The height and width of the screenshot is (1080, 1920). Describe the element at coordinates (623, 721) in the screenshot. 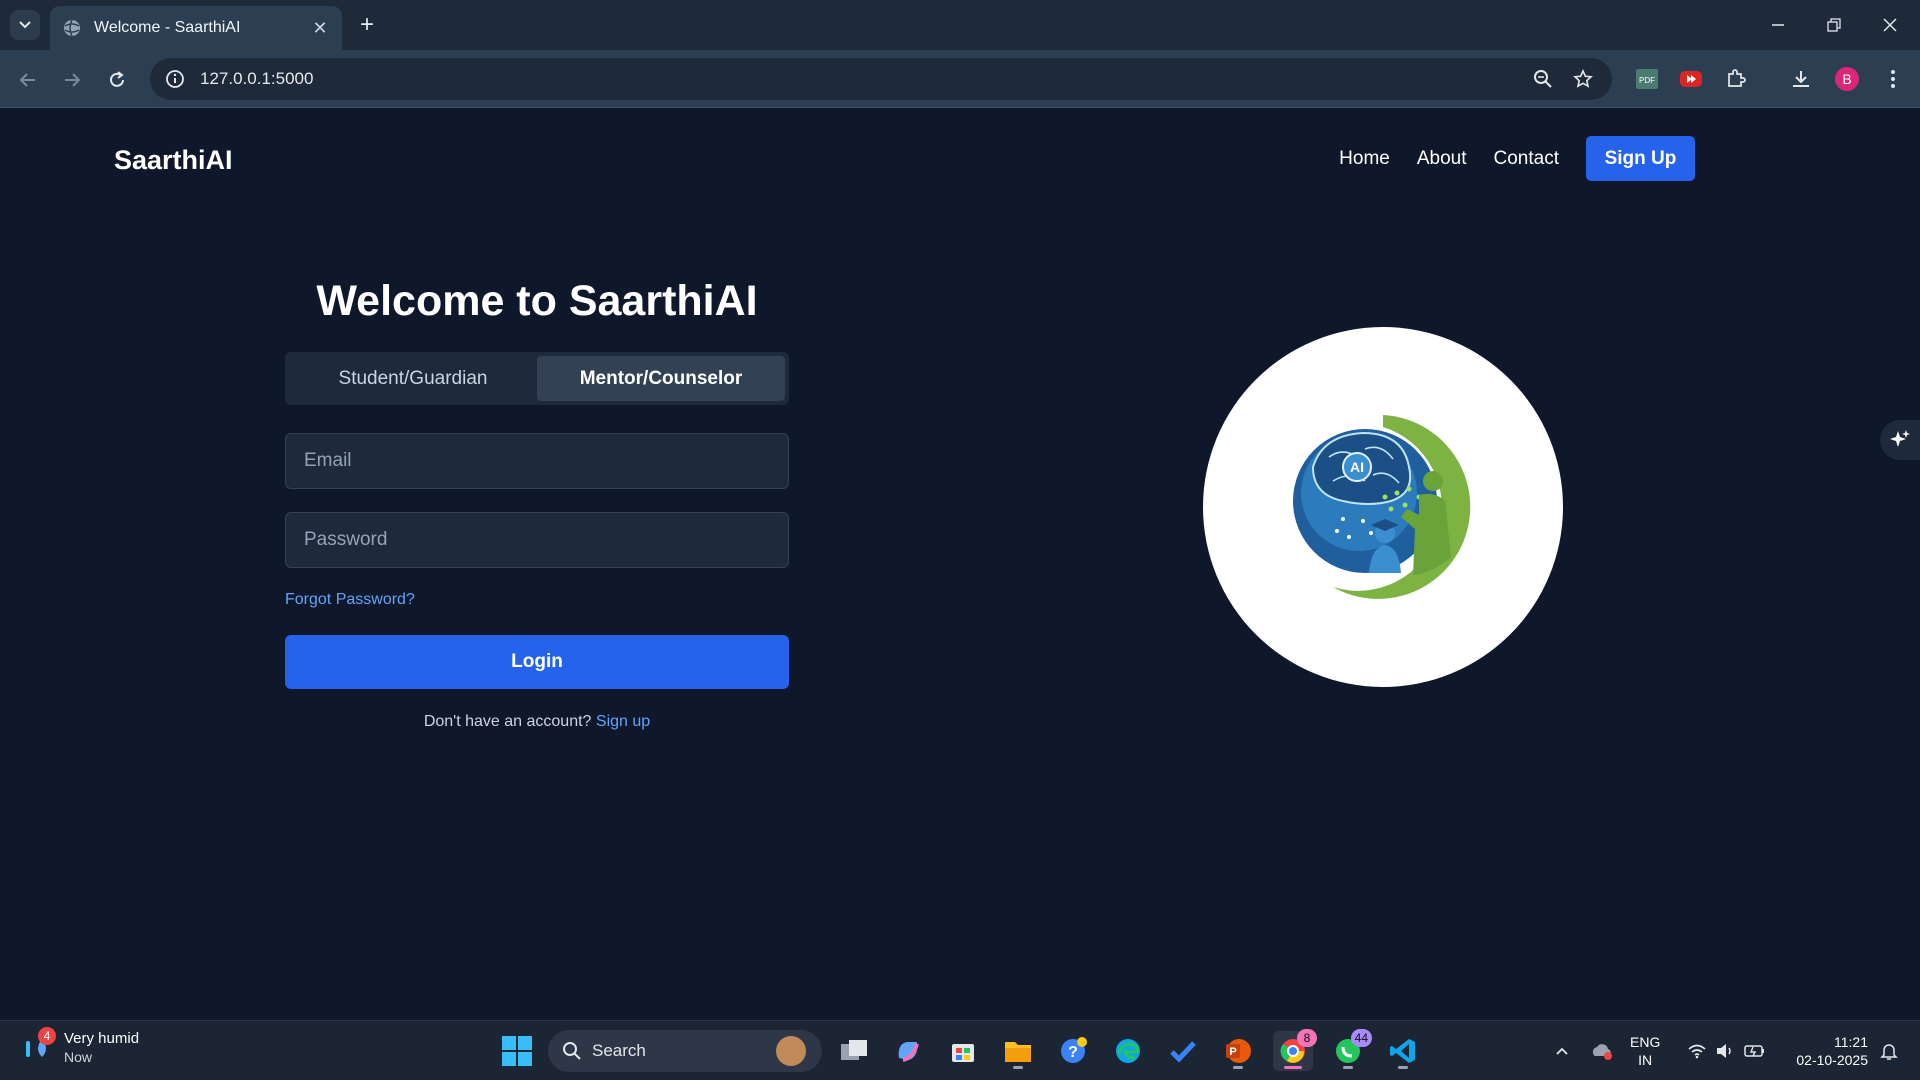

I see `signup-link: Sign up` at that location.